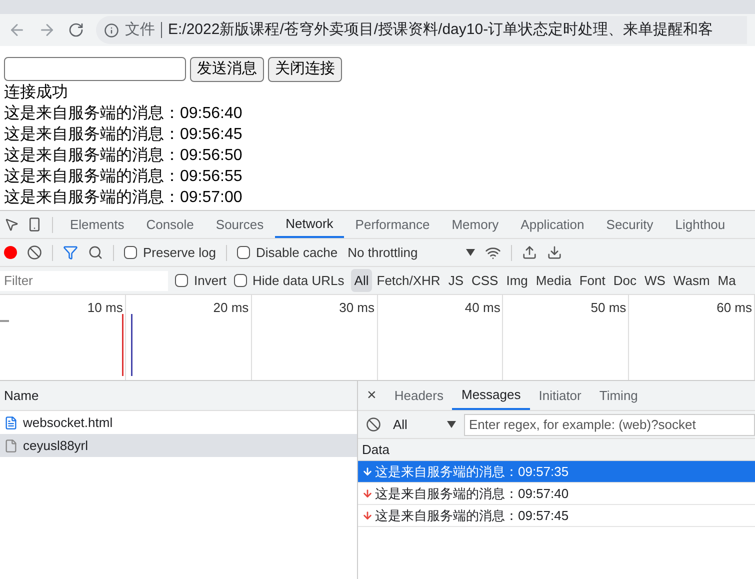 This screenshot has width=755, height=579. I want to click on request-row: ceyusl88yrl, so click(178, 445).